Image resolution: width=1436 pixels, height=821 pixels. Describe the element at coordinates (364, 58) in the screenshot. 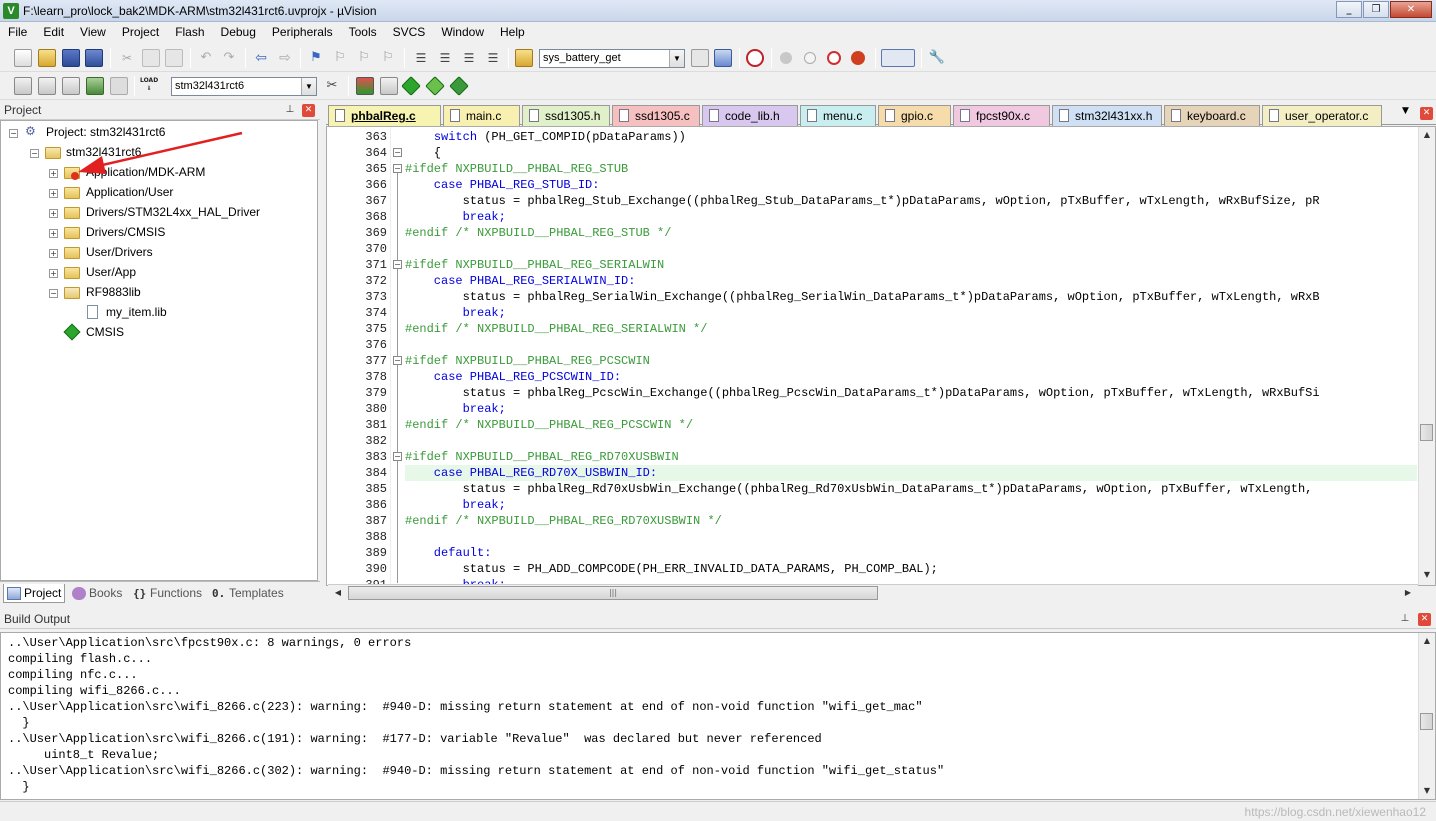

I see `next-bookmark-icon: ⚐` at that location.